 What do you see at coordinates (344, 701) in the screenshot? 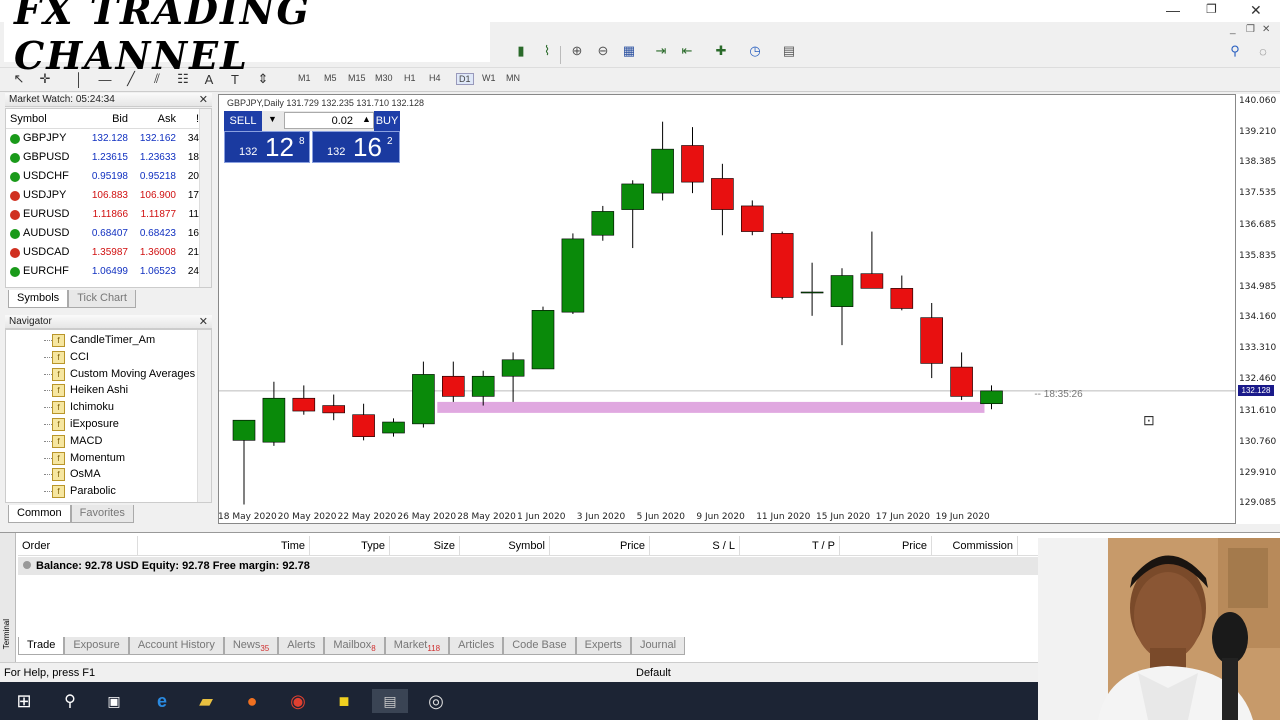
I see `sticky-notes-icon: ■` at bounding box center [344, 701].